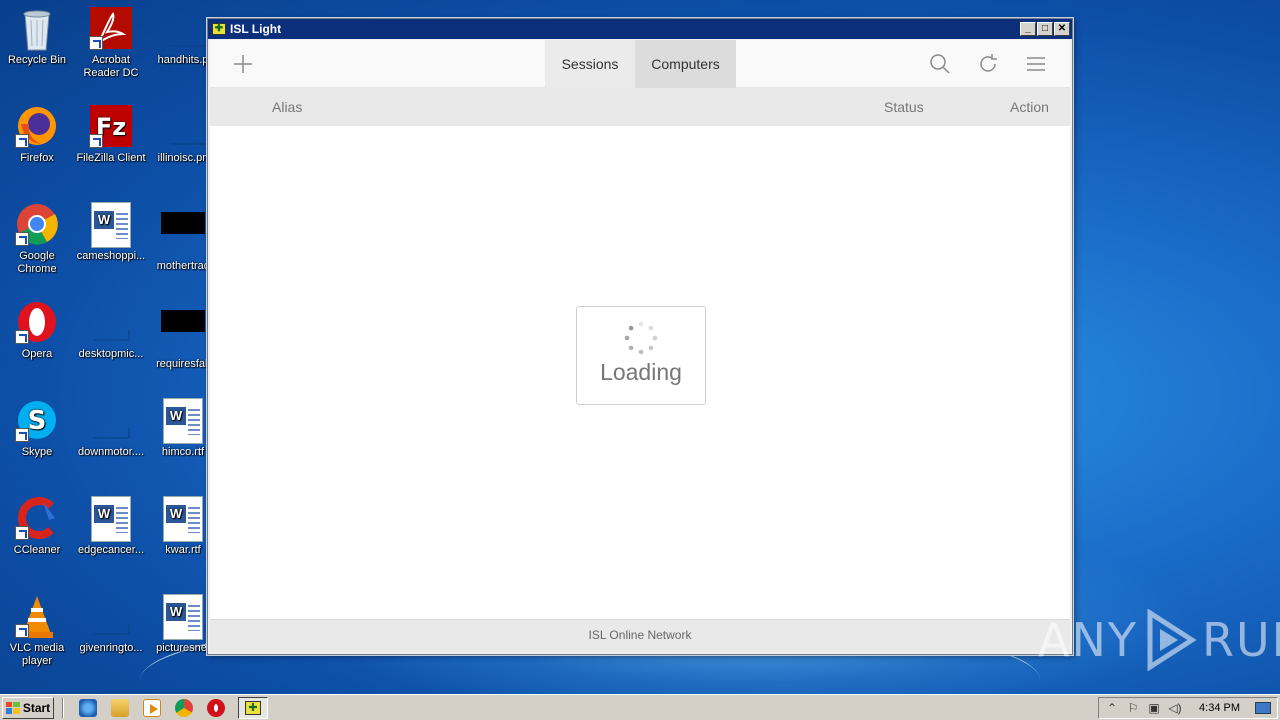 This screenshot has width=1280, height=720. What do you see at coordinates (88, 707) in the screenshot?
I see `internet-explorer-icon` at bounding box center [88, 707].